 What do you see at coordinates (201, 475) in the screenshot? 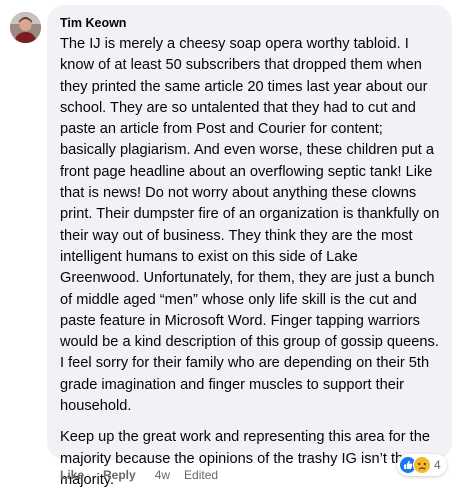
I see `edited-label: Edited` at bounding box center [201, 475].